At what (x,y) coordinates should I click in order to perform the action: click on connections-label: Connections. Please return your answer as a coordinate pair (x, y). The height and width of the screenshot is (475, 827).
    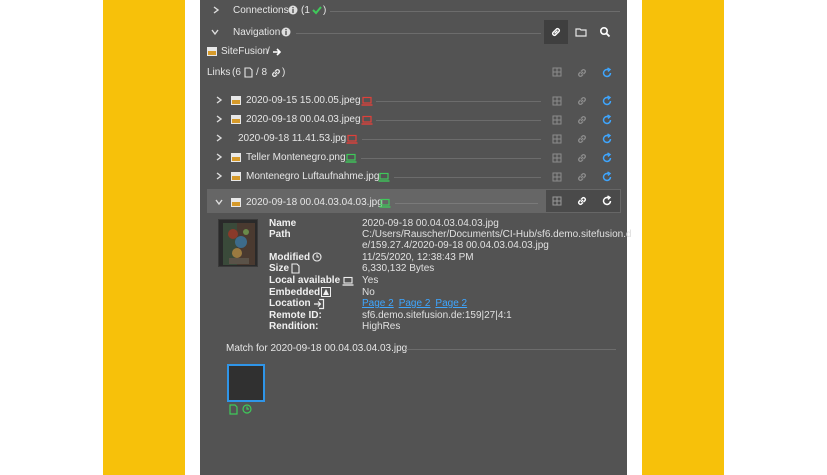
    Looking at the image, I should click on (261, 11).